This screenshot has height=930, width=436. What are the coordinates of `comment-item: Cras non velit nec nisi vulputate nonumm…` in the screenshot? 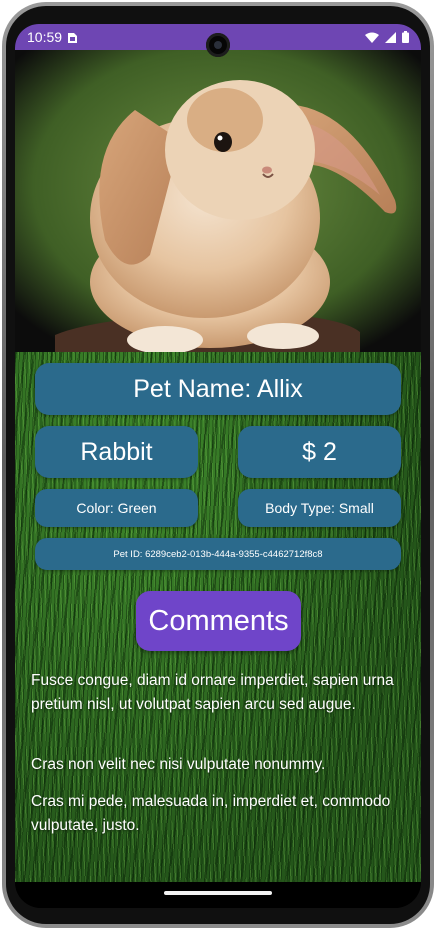 It's located at (178, 764).